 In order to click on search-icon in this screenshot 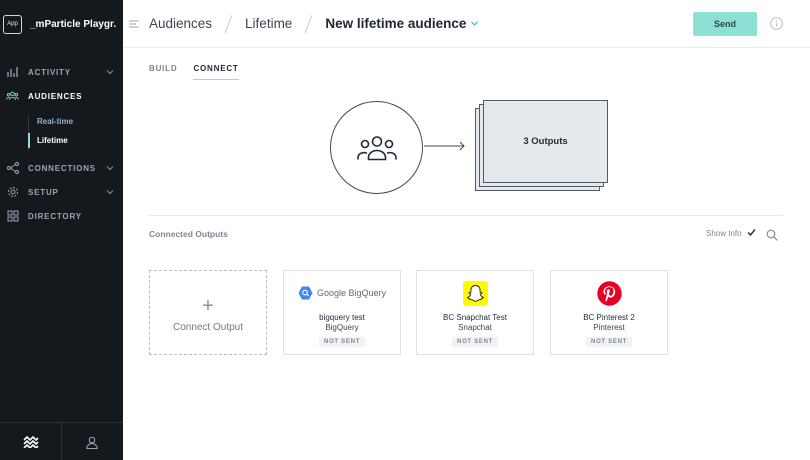, I will do `click(772, 235)`.